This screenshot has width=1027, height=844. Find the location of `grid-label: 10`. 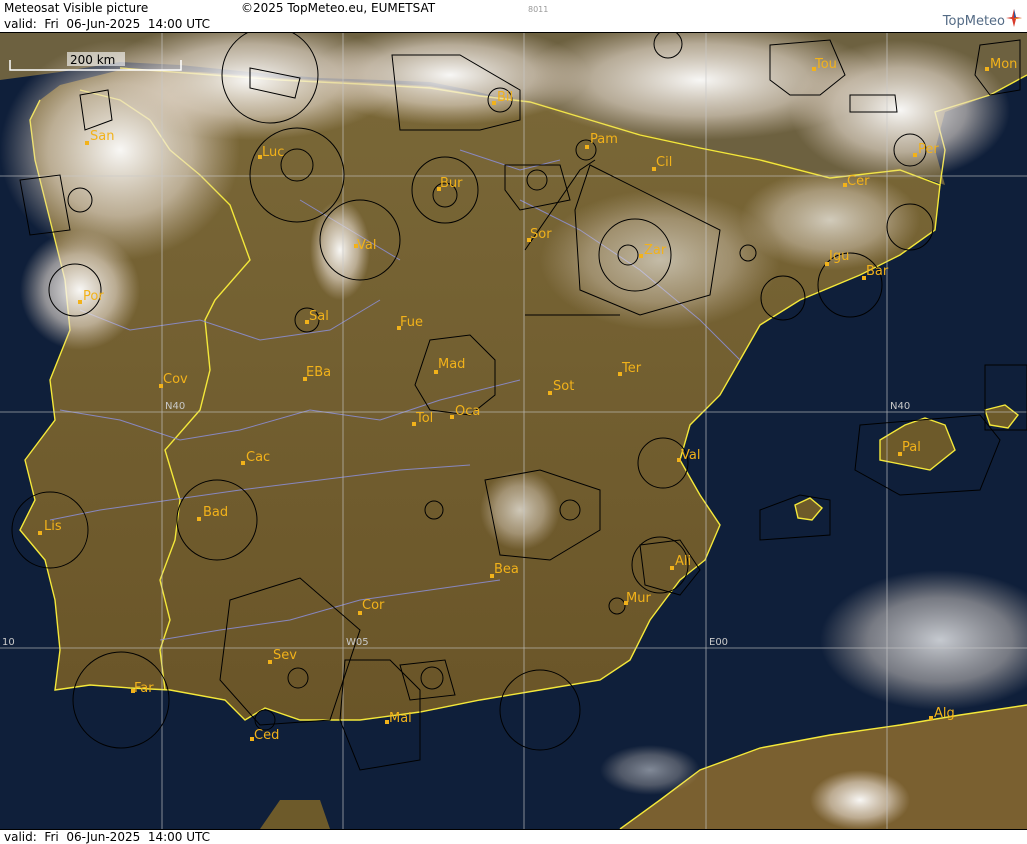

grid-label: 10 is located at coordinates (8, 642).